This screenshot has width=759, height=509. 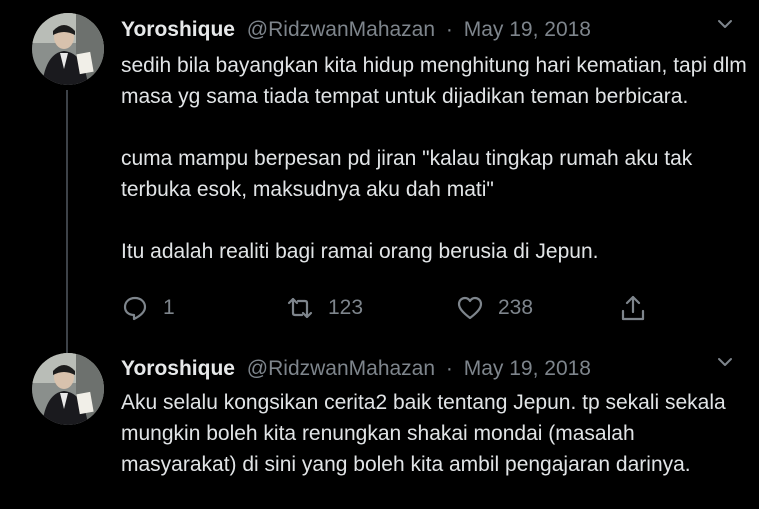 What do you see at coordinates (494, 308) in the screenshot?
I see `like-button: 238` at bounding box center [494, 308].